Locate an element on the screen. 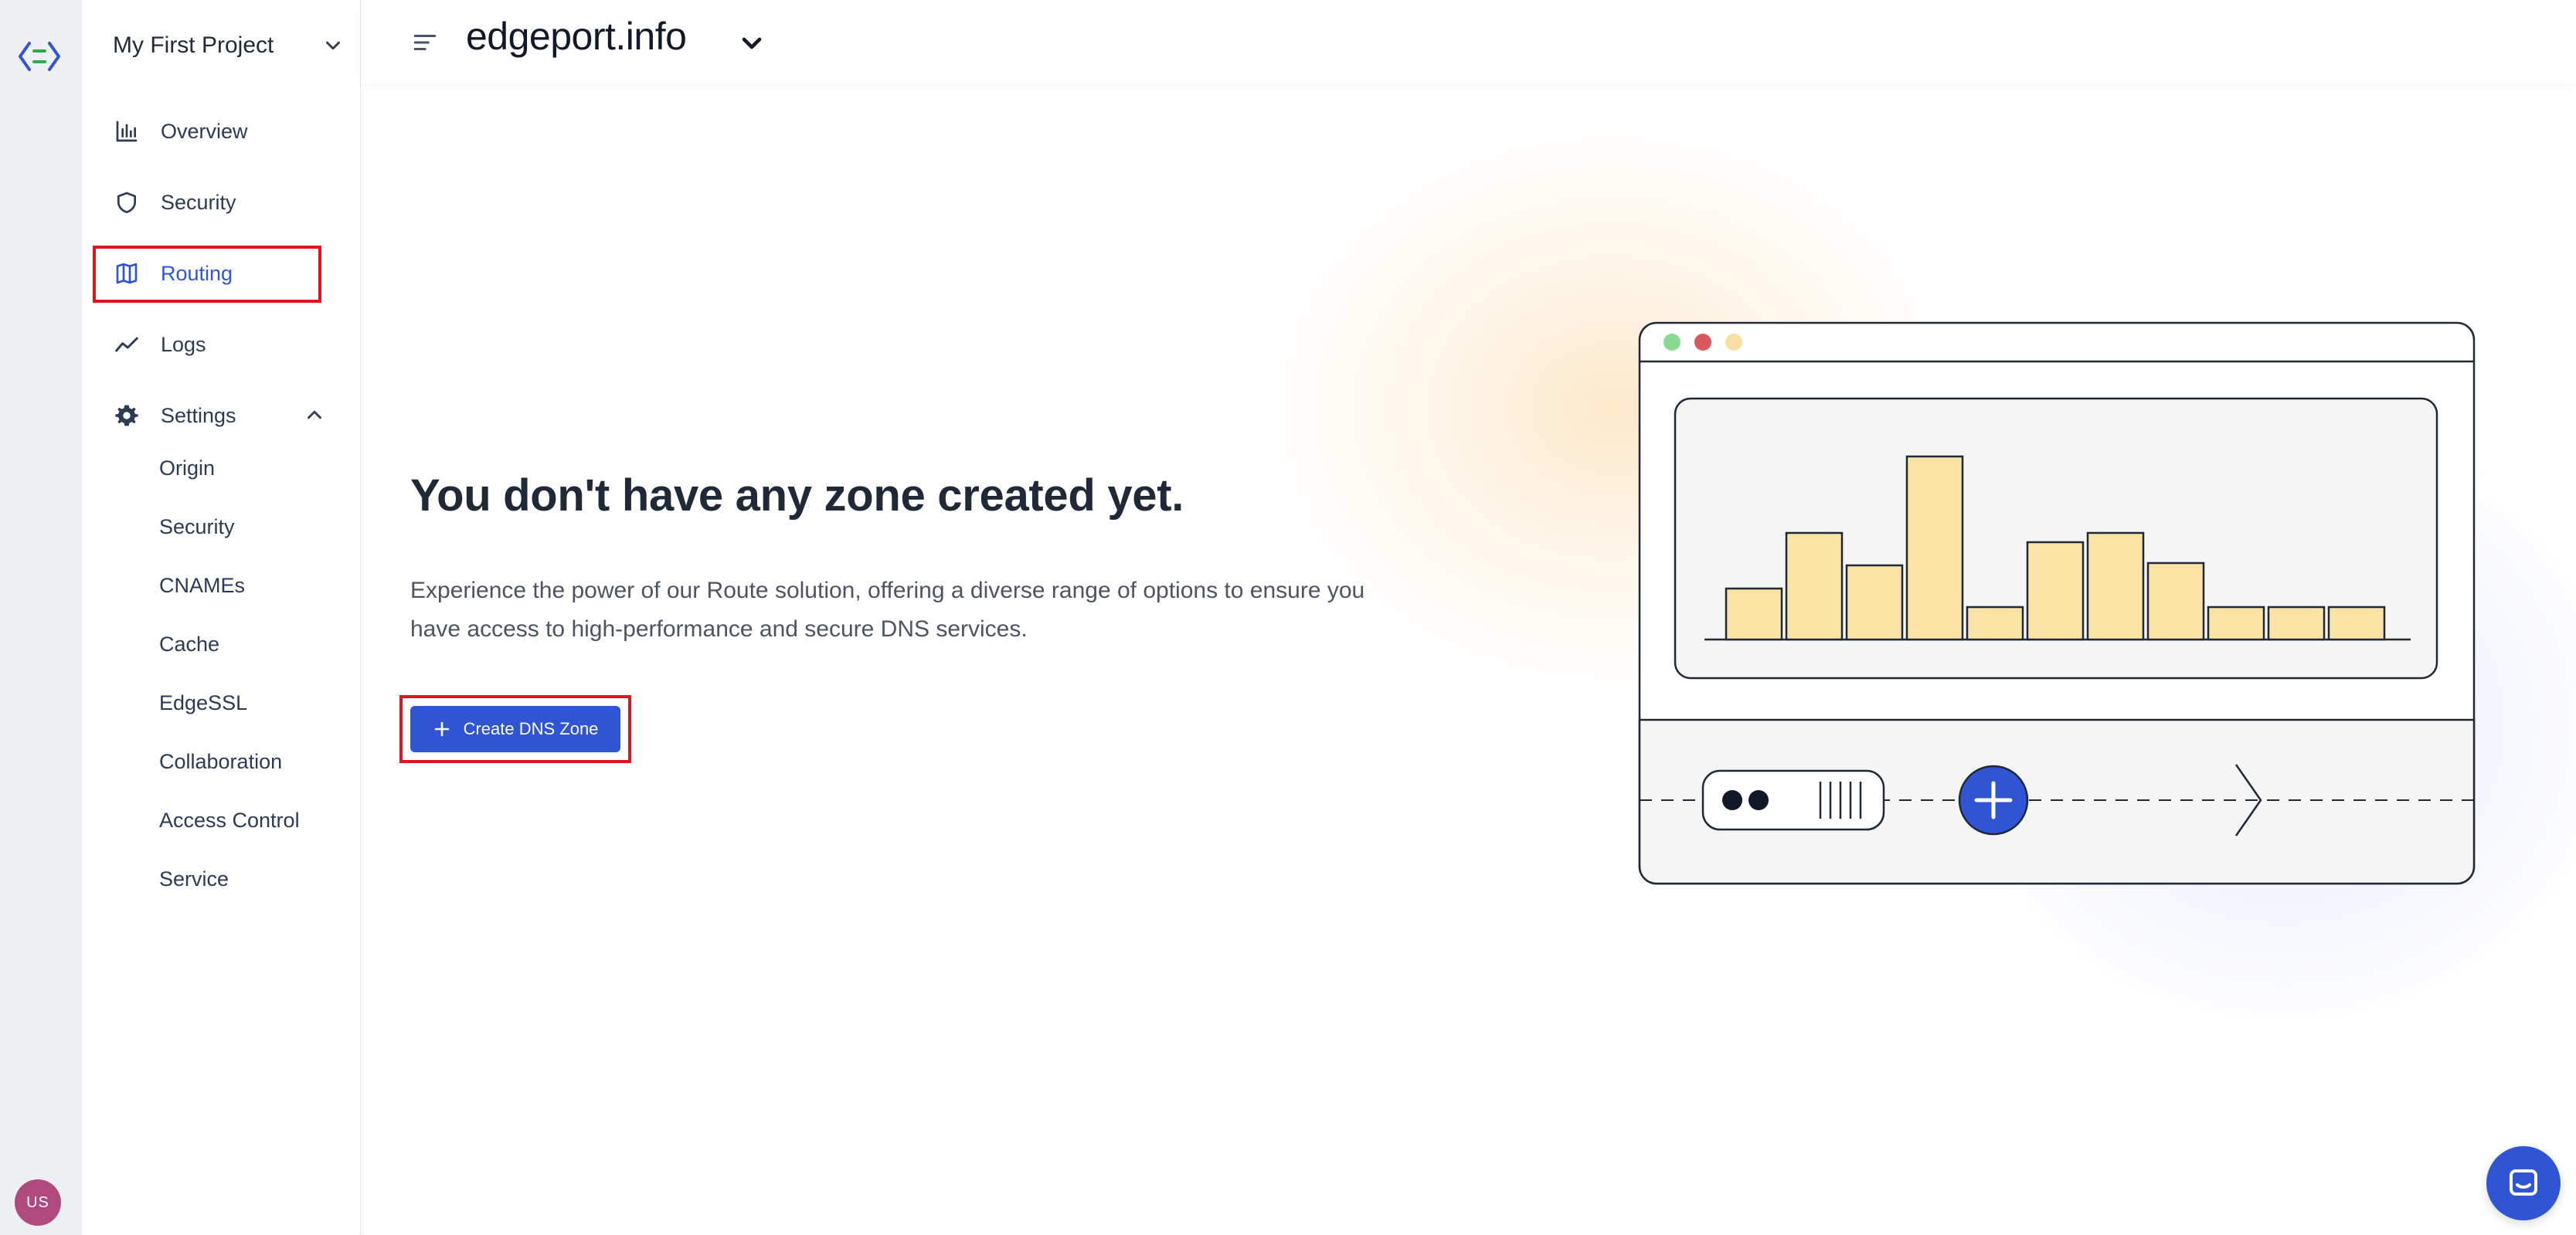 The height and width of the screenshot is (1235, 2576). settings-item-collaboration: Collaboration is located at coordinates (220, 761).